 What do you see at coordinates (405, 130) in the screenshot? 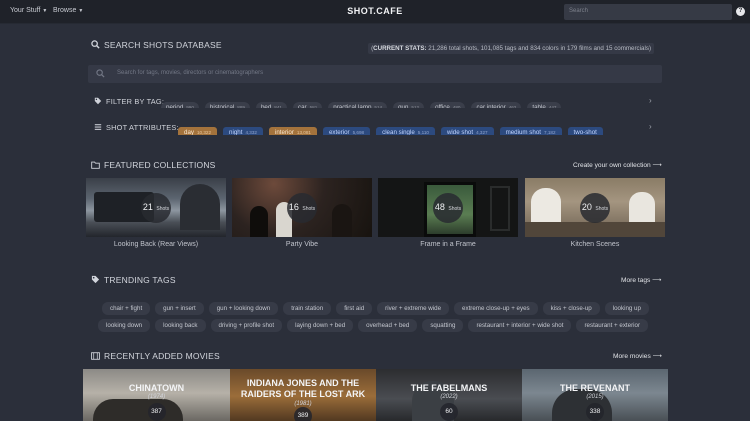
I see `attribute-chip: clean single 5,110` at bounding box center [405, 130].